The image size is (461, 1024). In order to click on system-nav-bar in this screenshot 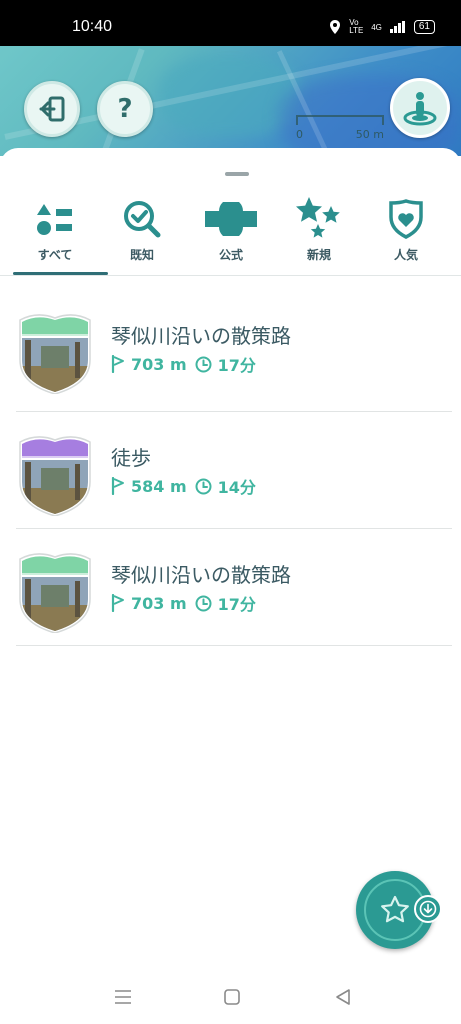, I will do `click(230, 997)`.